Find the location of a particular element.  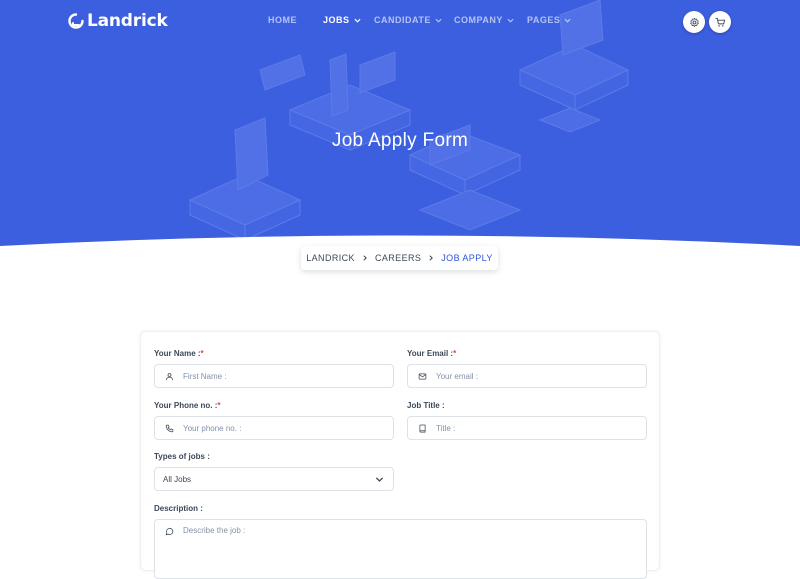

phone-icon is located at coordinates (169, 428).